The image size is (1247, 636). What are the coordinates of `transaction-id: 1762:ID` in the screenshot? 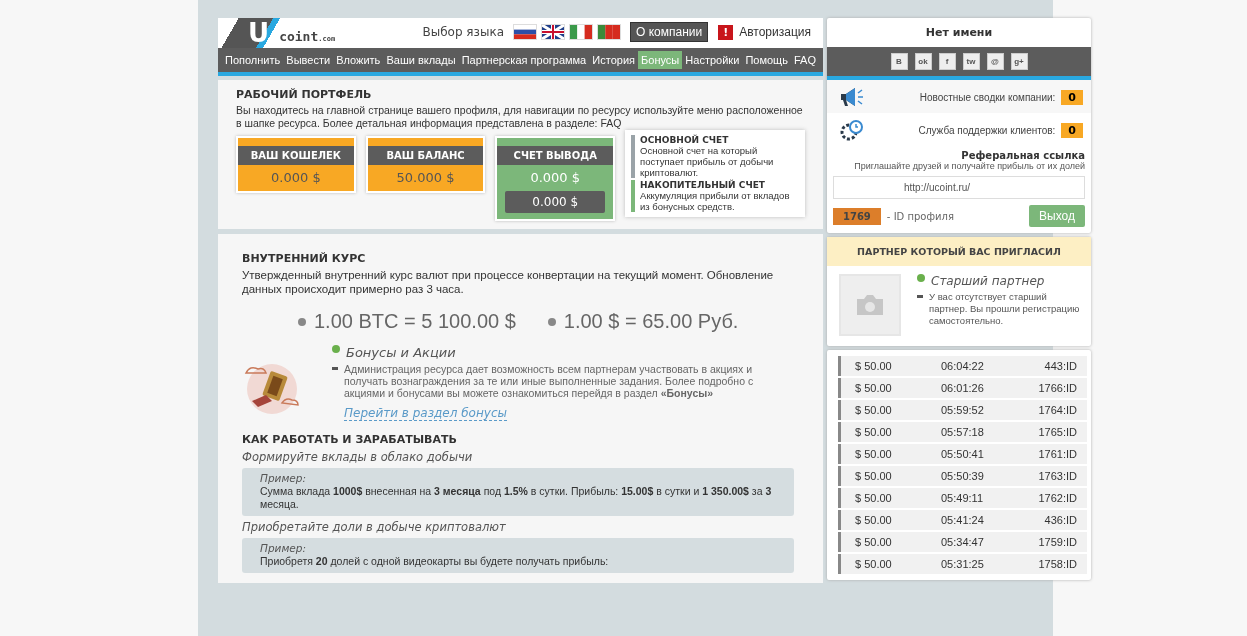 It's located at (1057, 498).